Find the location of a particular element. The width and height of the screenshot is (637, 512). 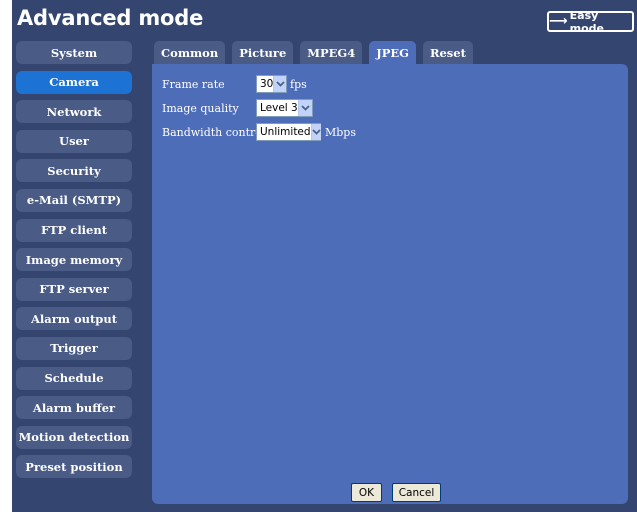

easy-mode-label: Easy mode is located at coordinates (586, 21).